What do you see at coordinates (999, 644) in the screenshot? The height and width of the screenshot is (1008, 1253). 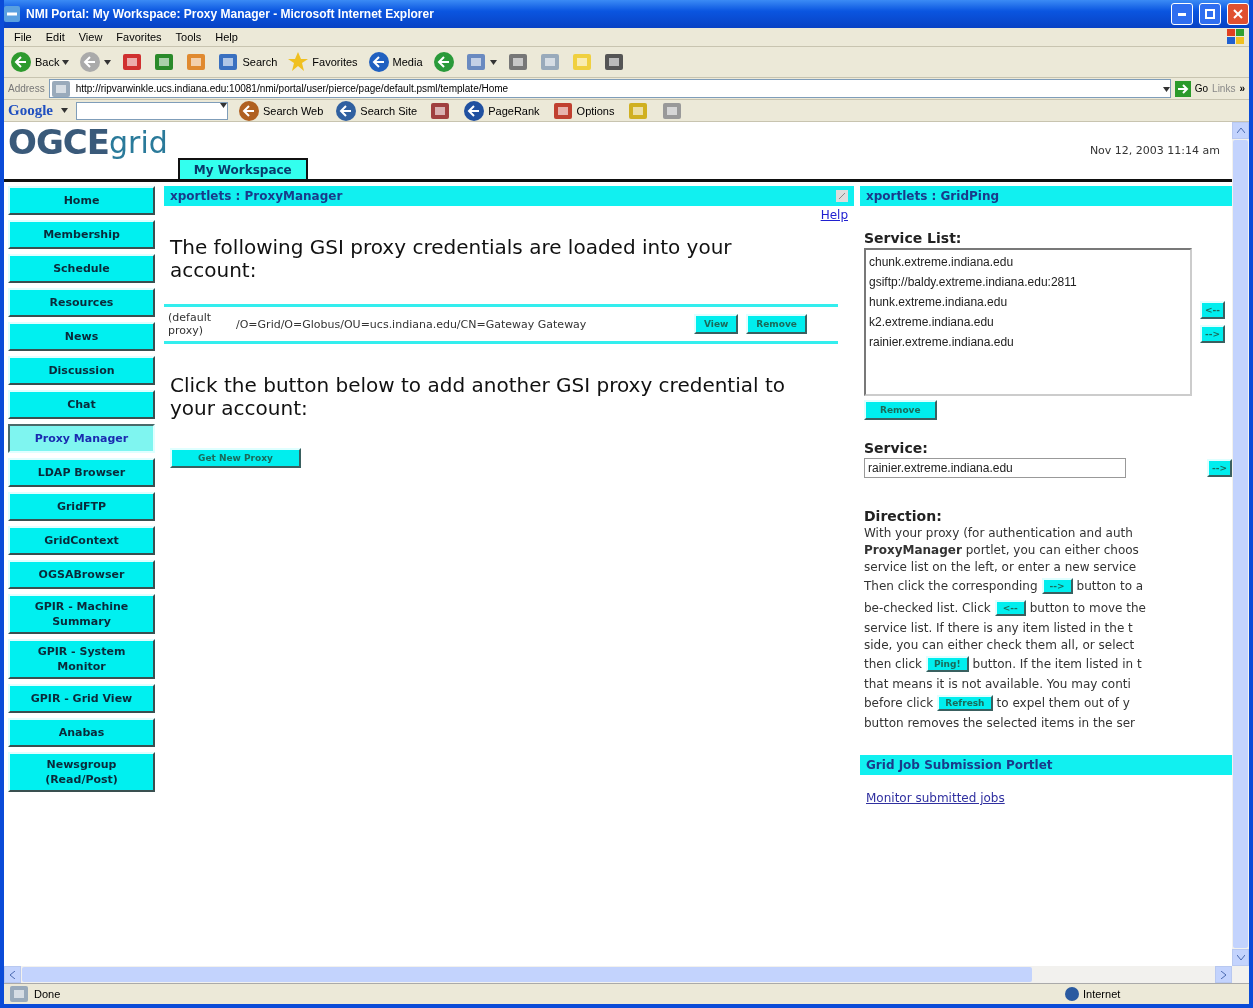 I see `direction-text: side, you can either check them all, or select` at bounding box center [999, 644].